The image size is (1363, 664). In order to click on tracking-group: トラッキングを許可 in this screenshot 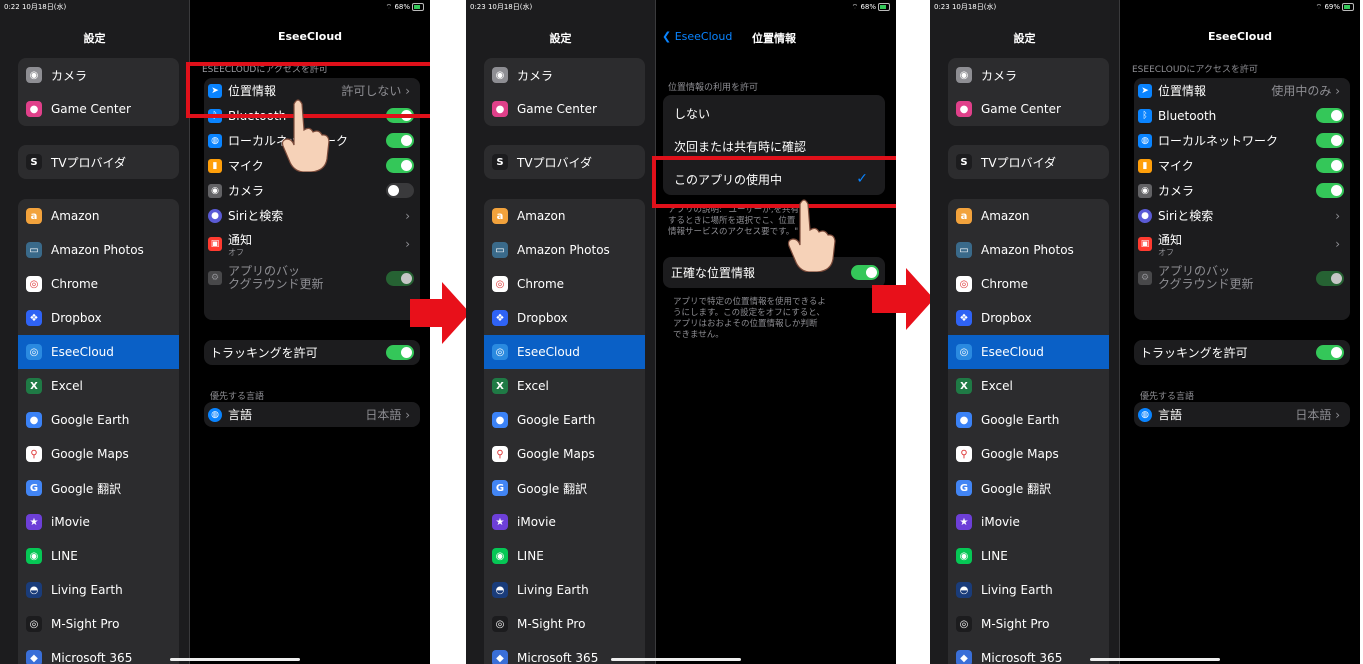, I will do `click(312, 352)`.